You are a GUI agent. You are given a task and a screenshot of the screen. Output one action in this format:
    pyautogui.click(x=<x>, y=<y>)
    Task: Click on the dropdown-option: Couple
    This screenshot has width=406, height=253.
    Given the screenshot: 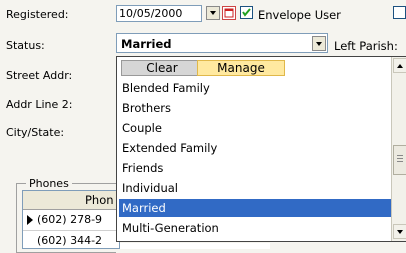 What is the action you would take?
    pyautogui.click(x=255, y=128)
    